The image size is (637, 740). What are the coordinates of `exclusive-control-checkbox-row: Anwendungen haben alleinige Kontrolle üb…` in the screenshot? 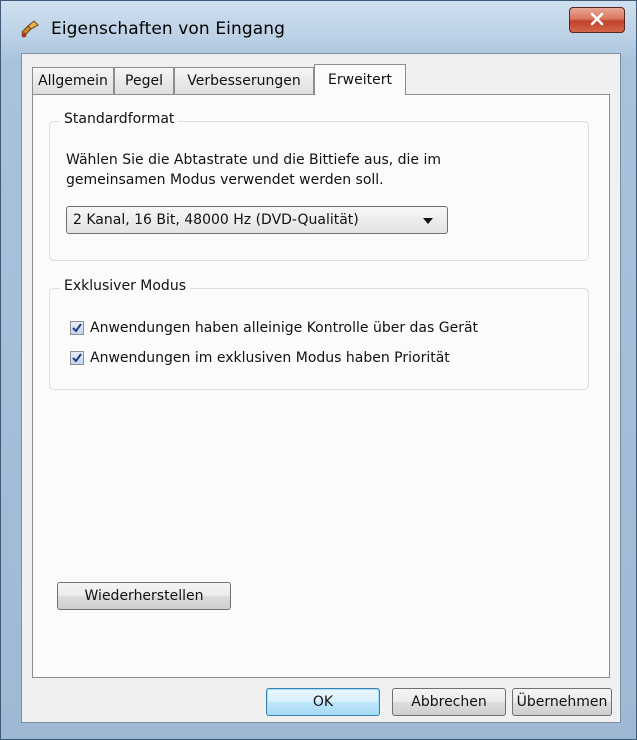 It's located at (274, 328).